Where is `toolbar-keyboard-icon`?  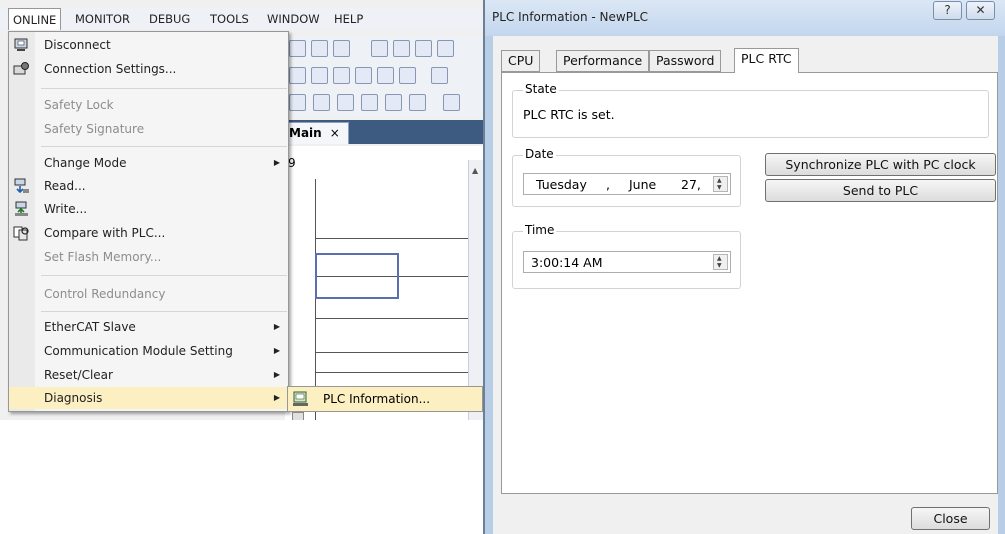 toolbar-keyboard-icon is located at coordinates (451, 102).